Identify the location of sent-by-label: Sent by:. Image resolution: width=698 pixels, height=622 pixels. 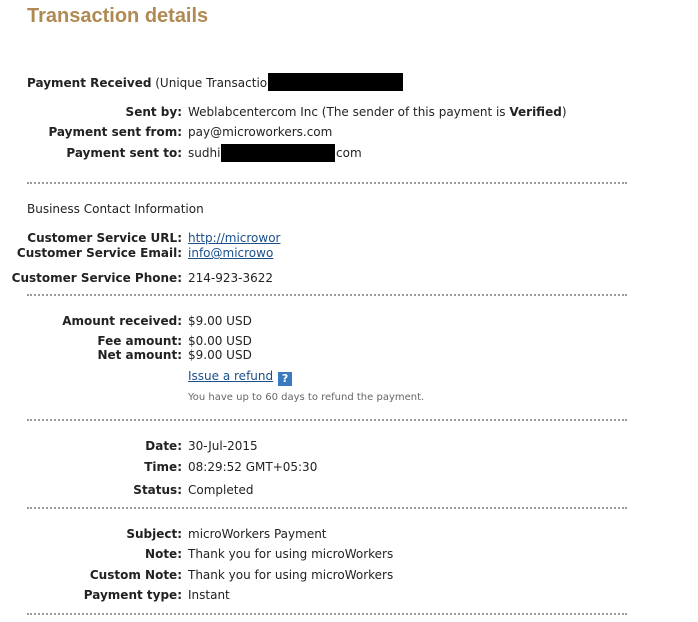
(153, 112).